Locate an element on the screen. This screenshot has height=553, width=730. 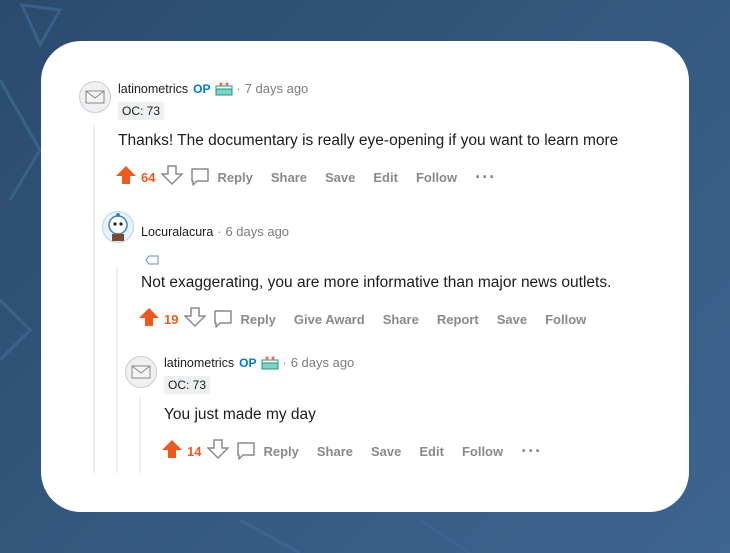
vote-count: 14 is located at coordinates (194, 451).